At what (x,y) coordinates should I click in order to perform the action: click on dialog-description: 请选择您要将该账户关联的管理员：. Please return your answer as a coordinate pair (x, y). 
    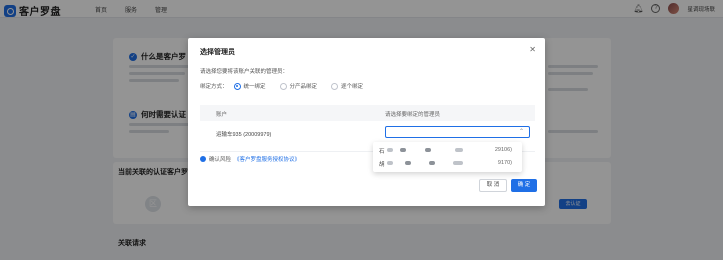
    Looking at the image, I should click on (244, 72).